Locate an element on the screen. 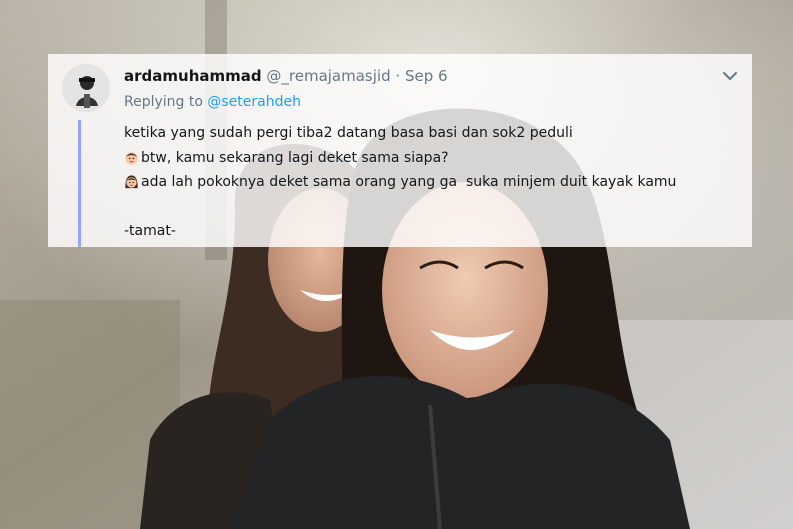 The image size is (793, 529). tweet-date: Sep 6 is located at coordinates (426, 76).